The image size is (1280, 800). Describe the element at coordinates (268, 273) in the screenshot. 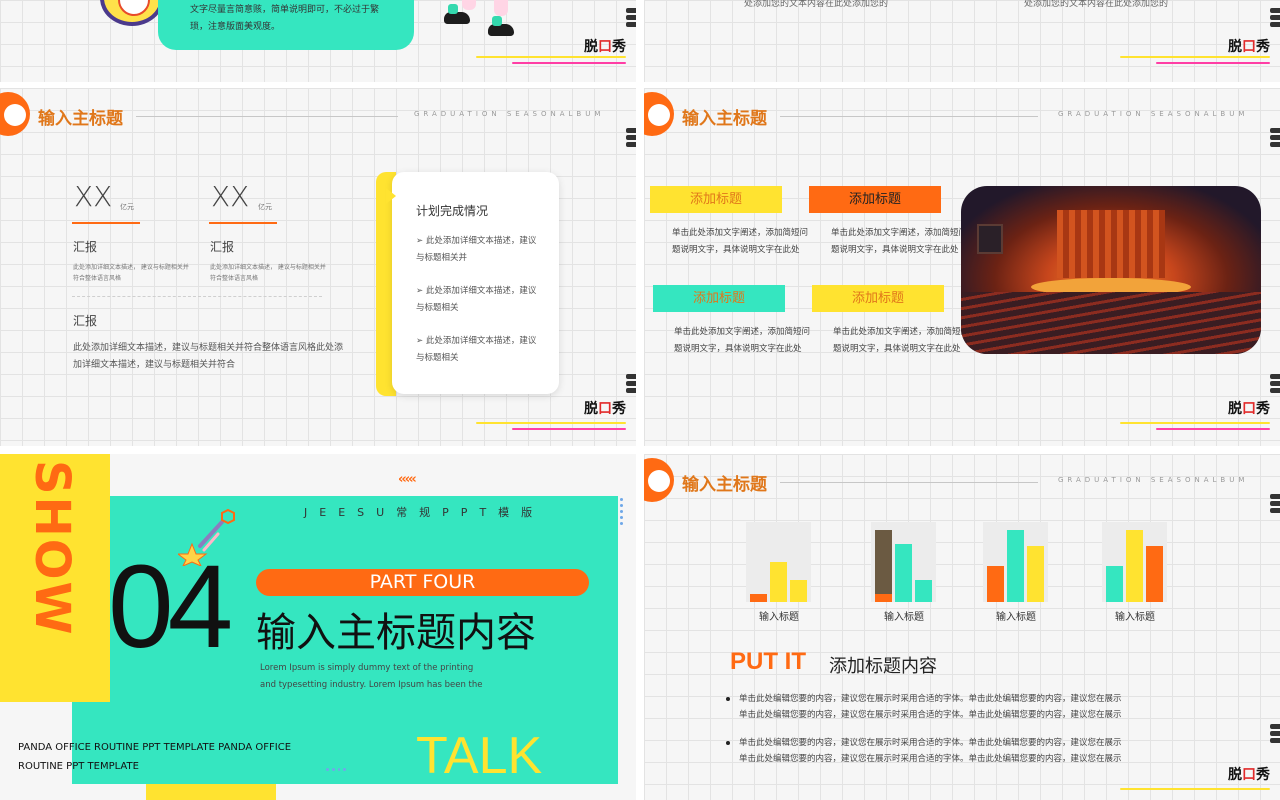

I see `stat2-desc: 此处添加详细文本描述， 建议与标题相关并符合整体语言风格` at that location.